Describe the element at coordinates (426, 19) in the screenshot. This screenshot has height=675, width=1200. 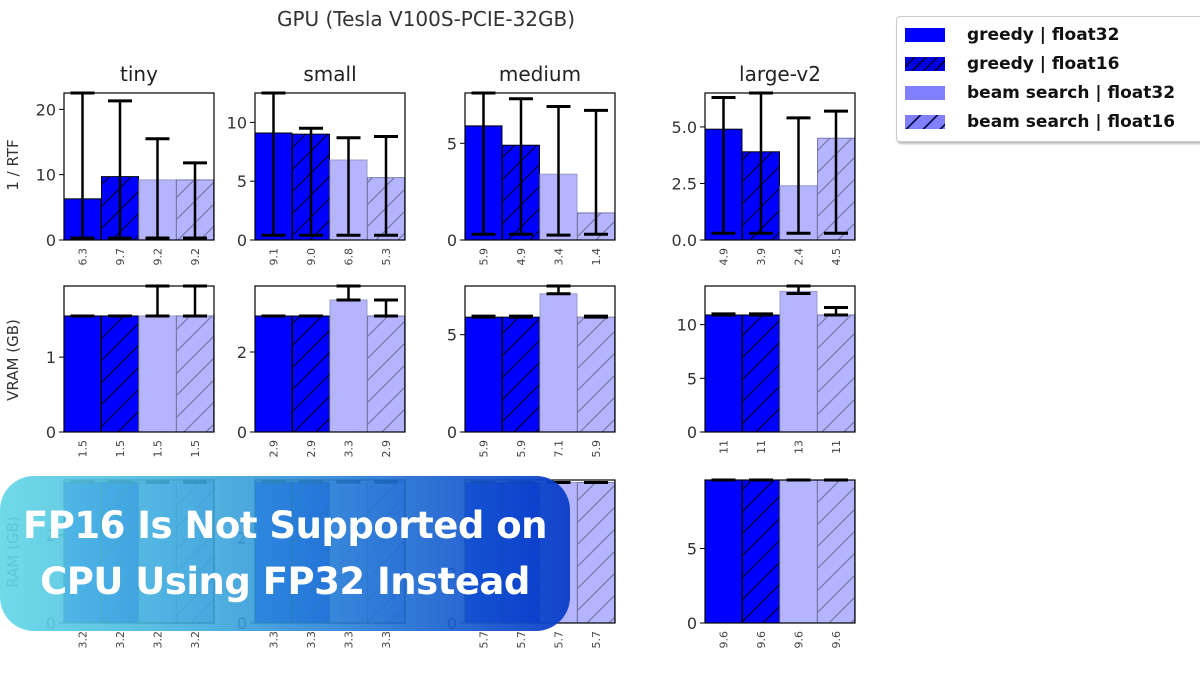
I see `chart-title: GPU (Tesla V100S-PCIE-32GB)` at that location.